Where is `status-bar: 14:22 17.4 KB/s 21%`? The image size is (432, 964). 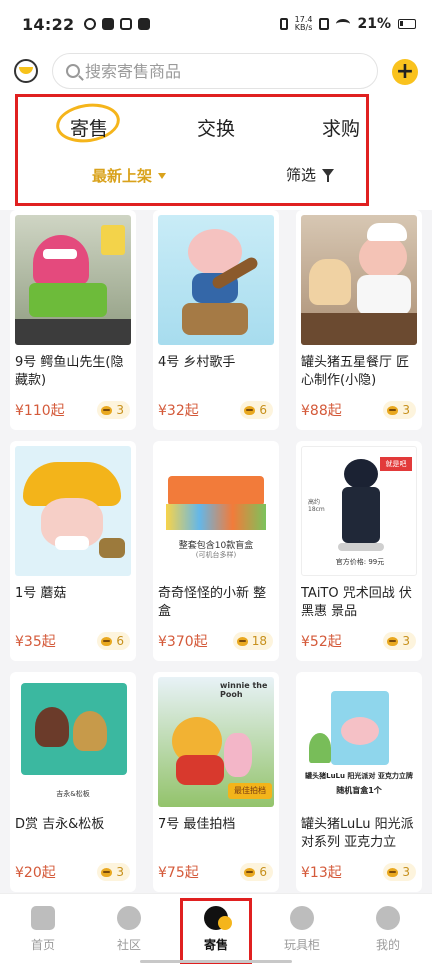 status-bar: 14:22 17.4 KB/s 21% is located at coordinates (216, 24).